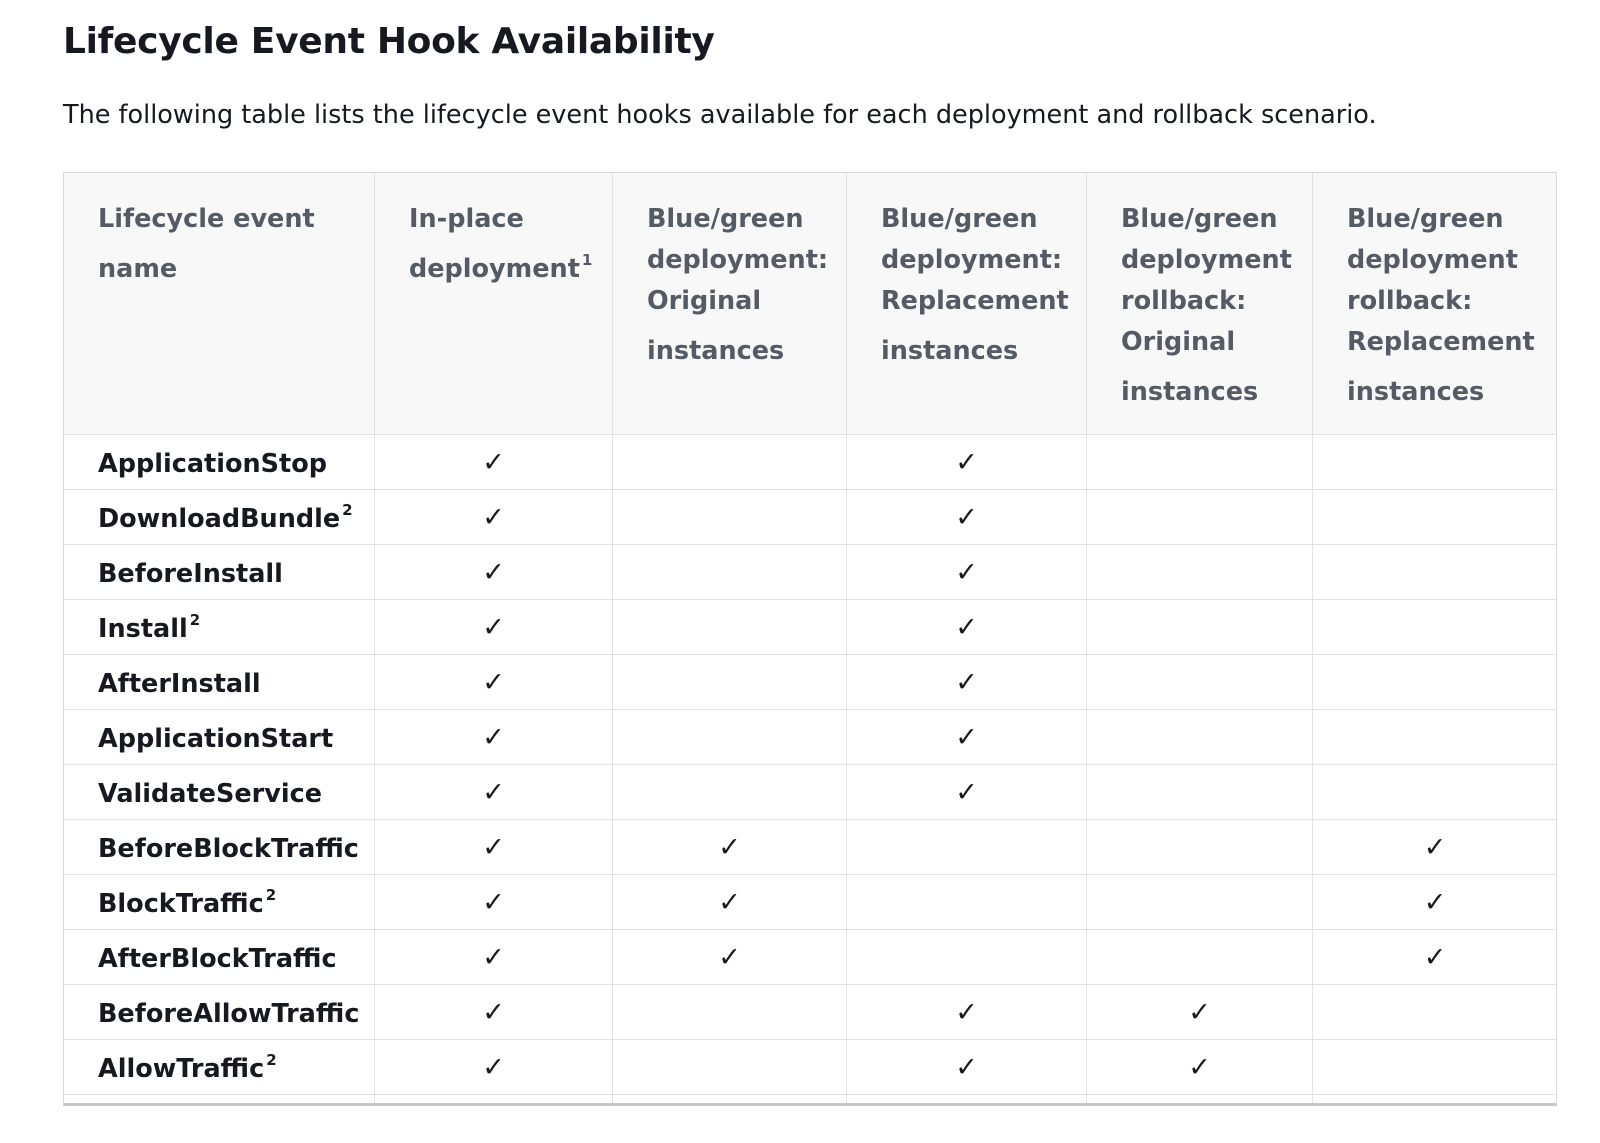 The width and height of the screenshot is (1600, 1143). I want to click on event-name-cell: ApplicationStart, so click(219, 737).